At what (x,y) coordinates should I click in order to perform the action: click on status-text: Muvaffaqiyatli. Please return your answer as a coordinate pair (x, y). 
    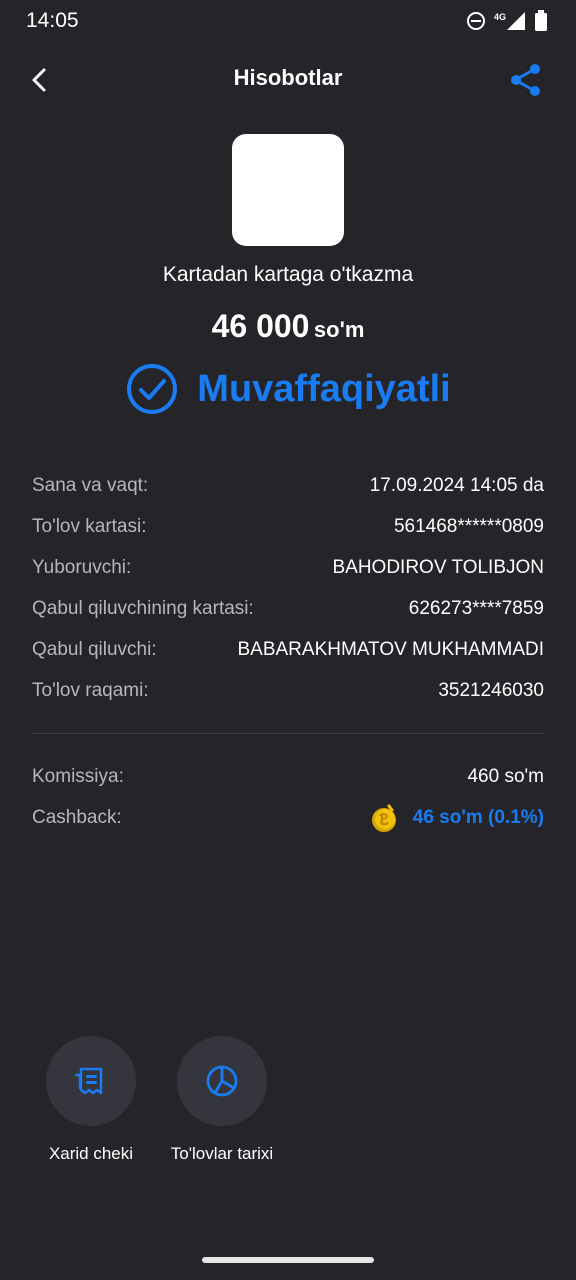
    Looking at the image, I should click on (324, 388).